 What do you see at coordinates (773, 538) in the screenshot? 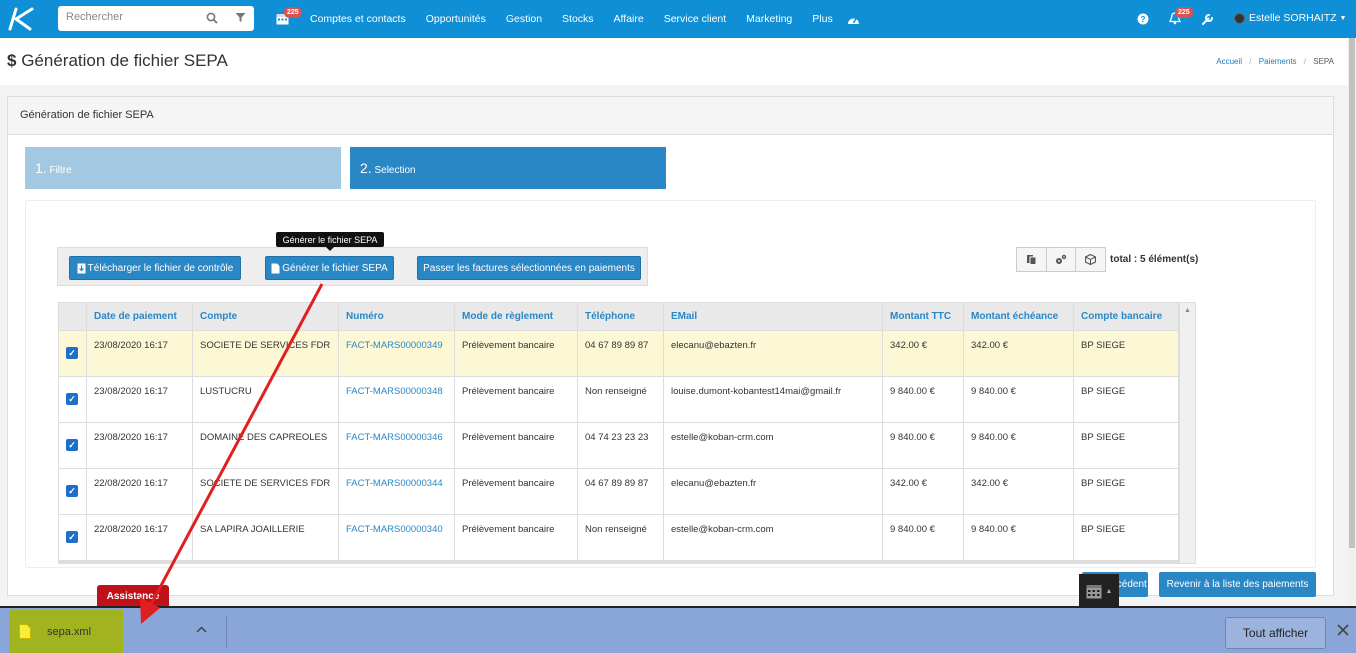
I see `cell-email: estelle@koban-crm.com` at bounding box center [773, 538].